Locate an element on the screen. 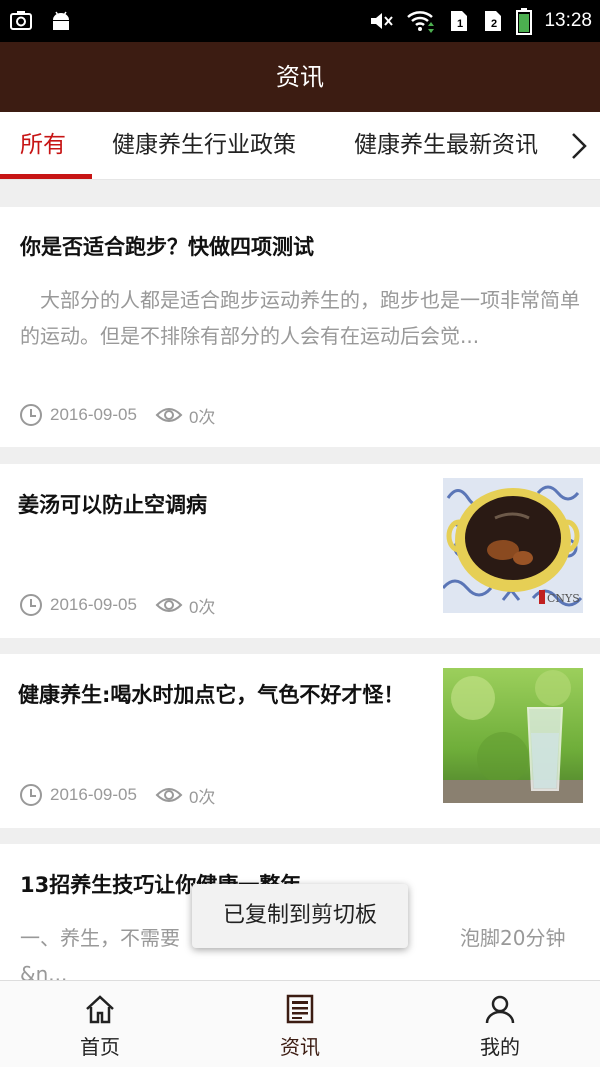 The image size is (600, 1067). android-icon is located at coordinates (61, 20).